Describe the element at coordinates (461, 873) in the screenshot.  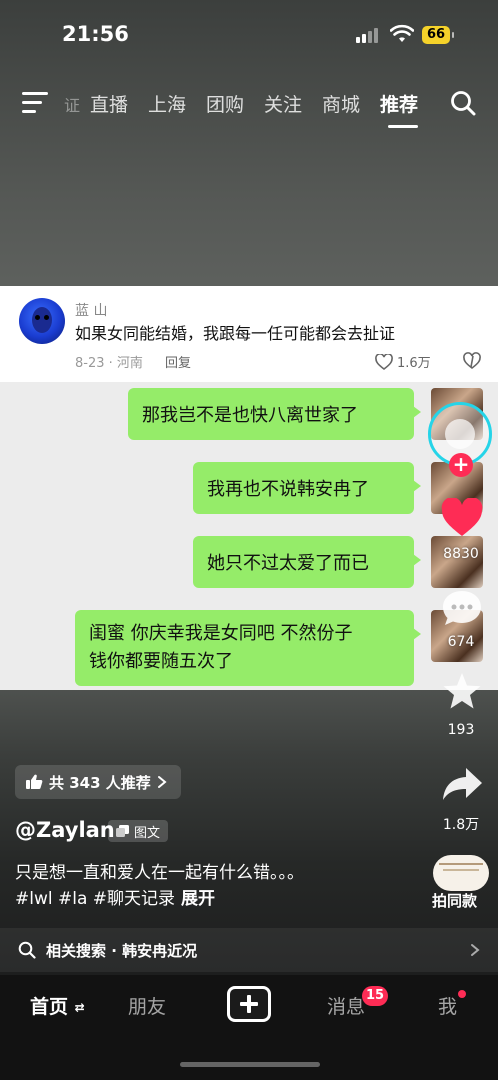
I see `sound-disc` at that location.